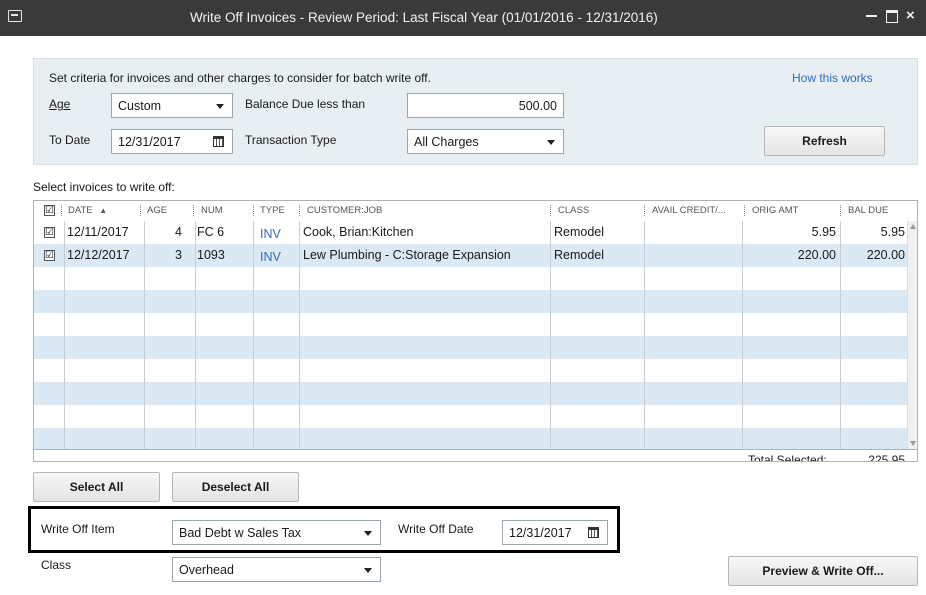 Image resolution: width=926 pixels, height=595 pixels. What do you see at coordinates (358, 232) in the screenshot?
I see `row-customer-job: Cook, Brian:Kitchen` at bounding box center [358, 232].